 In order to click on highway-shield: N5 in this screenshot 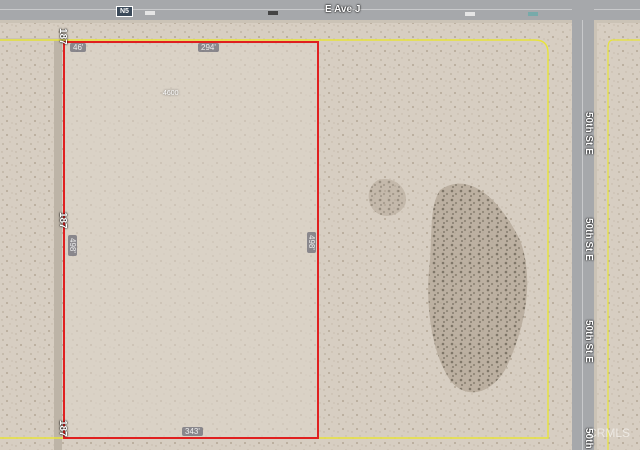, I will do `click(124, 11)`.